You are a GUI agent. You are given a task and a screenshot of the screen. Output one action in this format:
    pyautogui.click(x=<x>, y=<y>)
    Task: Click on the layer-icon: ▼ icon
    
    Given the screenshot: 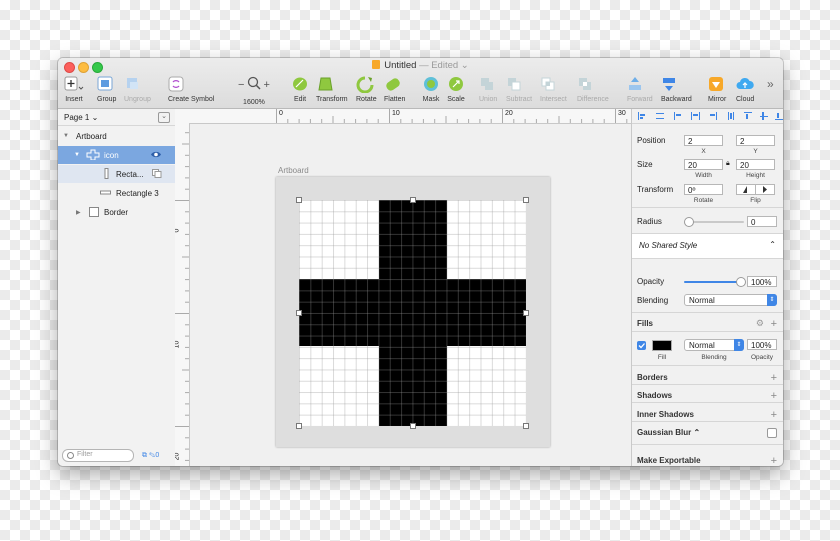 What is the action you would take?
    pyautogui.click(x=116, y=155)
    